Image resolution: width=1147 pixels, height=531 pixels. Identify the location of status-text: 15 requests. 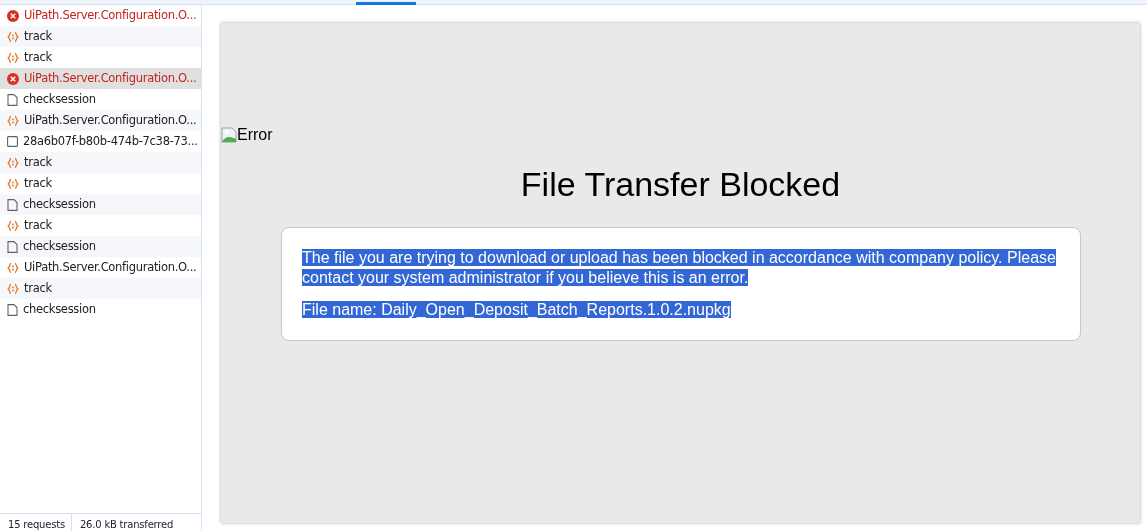
(36, 524).